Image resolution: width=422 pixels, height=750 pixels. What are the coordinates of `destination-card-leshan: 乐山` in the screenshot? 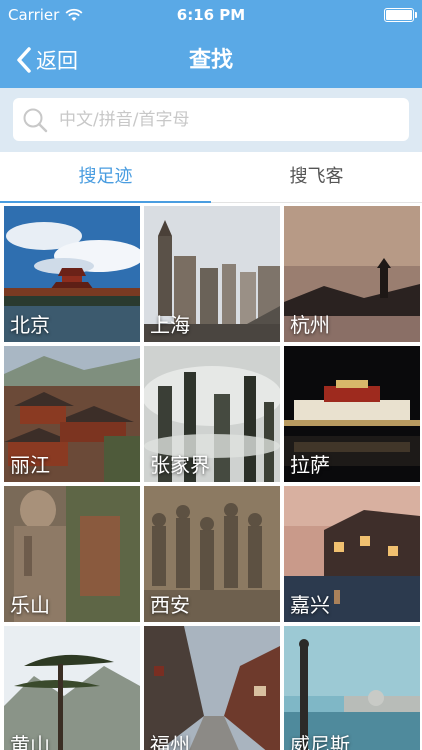 It's located at (72, 554).